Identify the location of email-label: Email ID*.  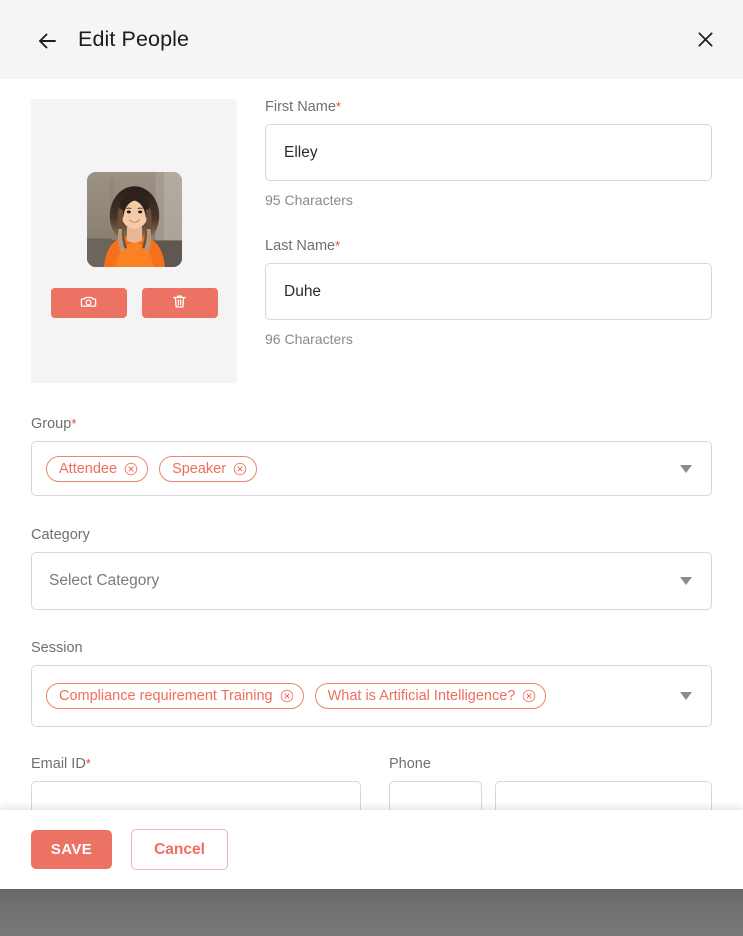
(196, 764).